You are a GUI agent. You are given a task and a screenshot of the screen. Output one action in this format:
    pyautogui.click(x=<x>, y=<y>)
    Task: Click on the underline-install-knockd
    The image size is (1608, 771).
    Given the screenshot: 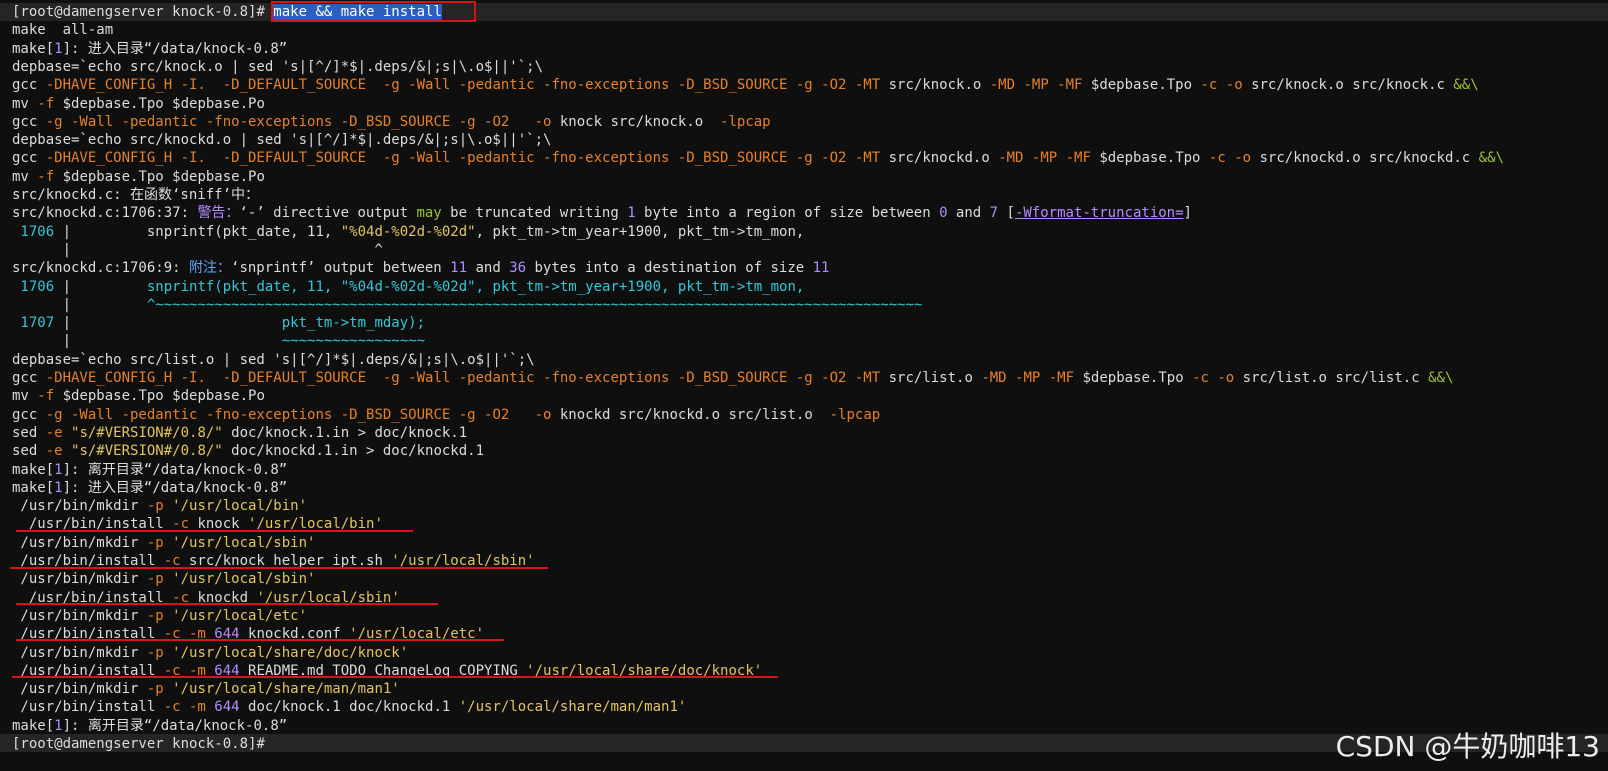 What is the action you would take?
    pyautogui.click(x=227, y=604)
    